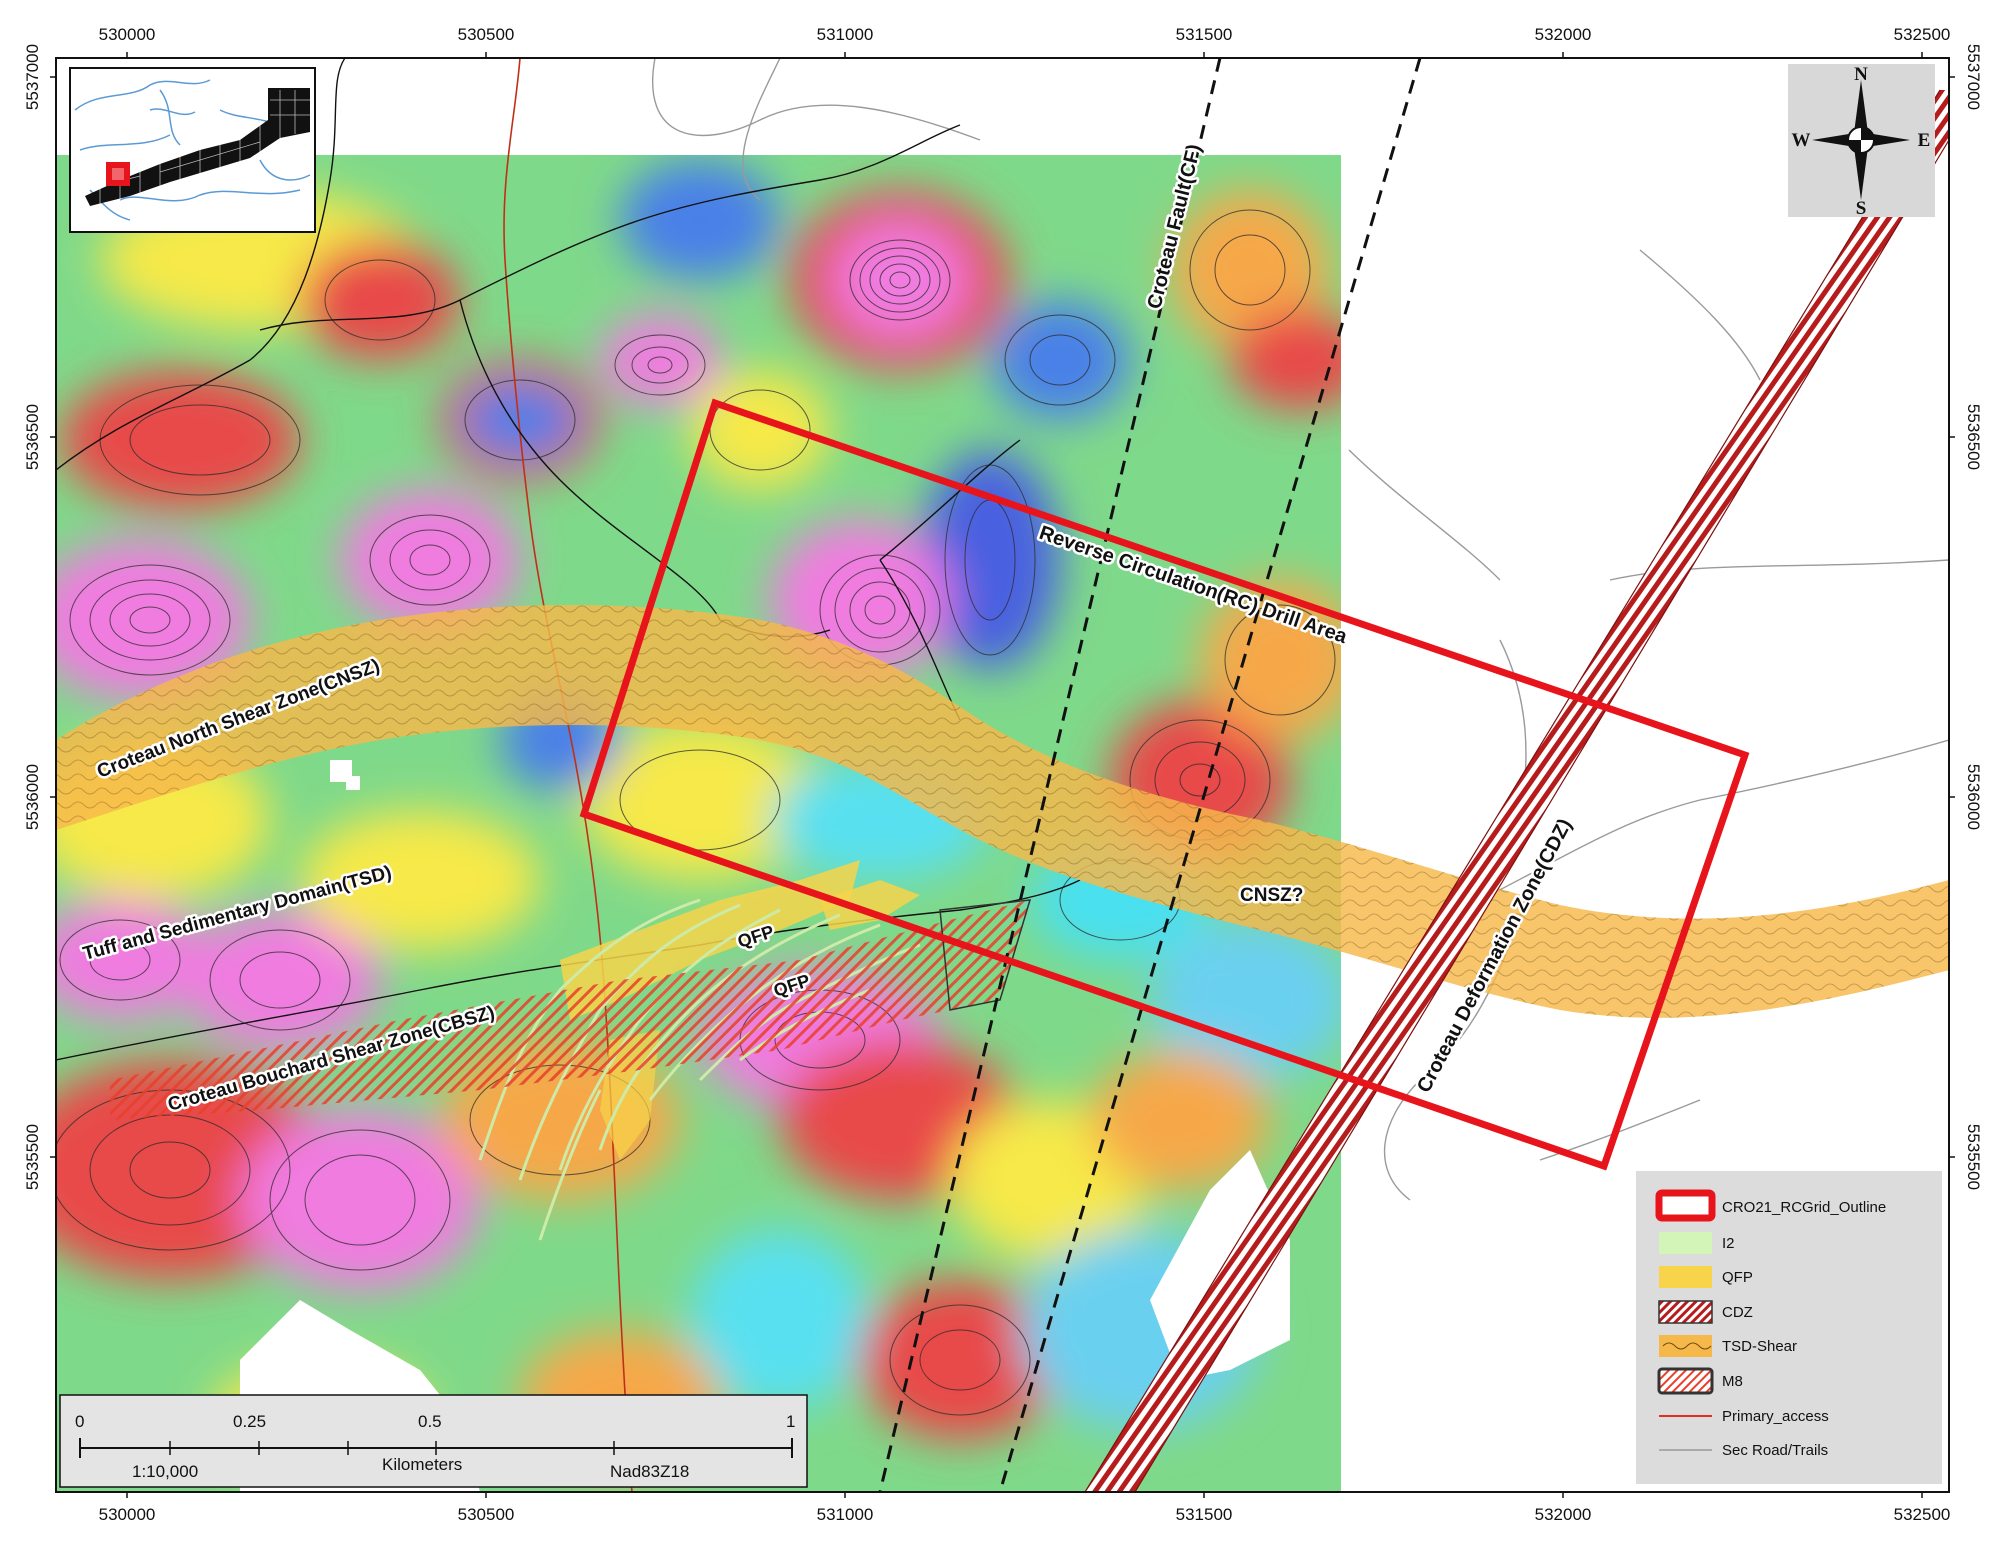 This screenshot has width=2000, height=1546. Describe the element at coordinates (1973, 77) in the screenshot. I see `y-tick-right-0: 5537000` at that location.